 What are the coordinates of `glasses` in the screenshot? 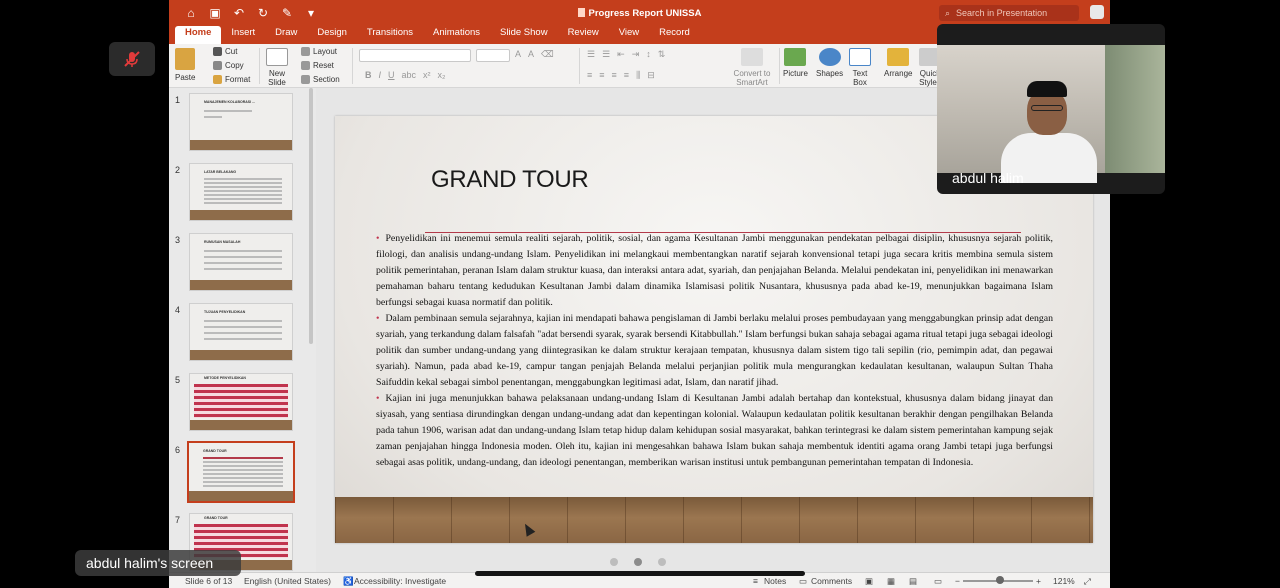 It's located at (1047, 108).